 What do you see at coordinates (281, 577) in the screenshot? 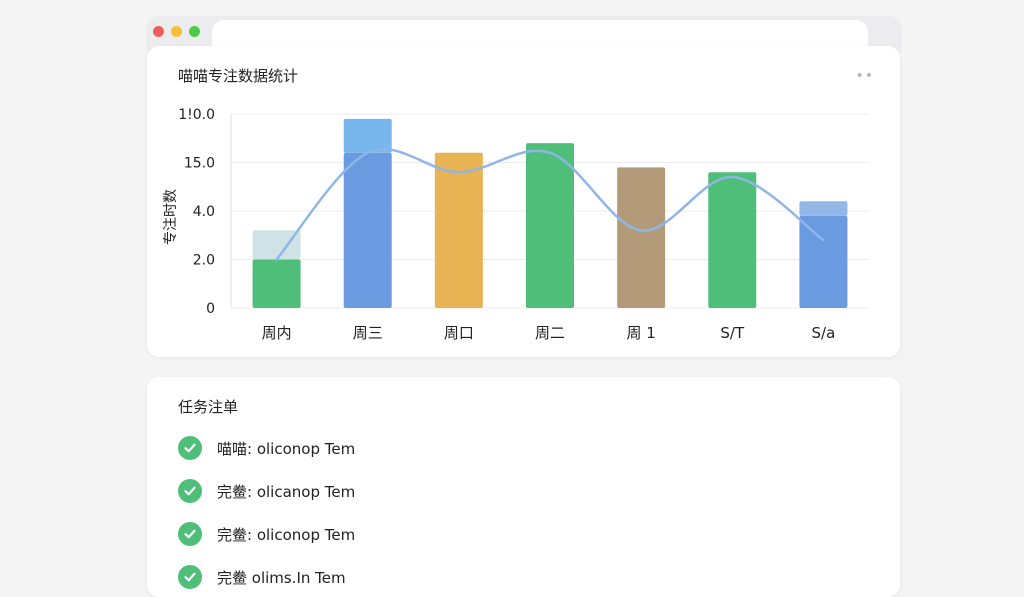
I see `task-label: 完鲞 olims.In Tem` at bounding box center [281, 577].